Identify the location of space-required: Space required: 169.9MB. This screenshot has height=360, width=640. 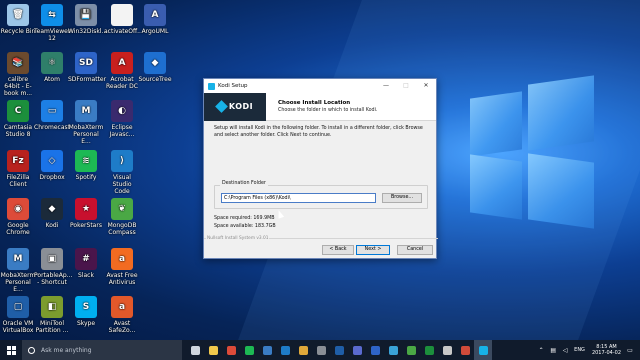
(244, 218).